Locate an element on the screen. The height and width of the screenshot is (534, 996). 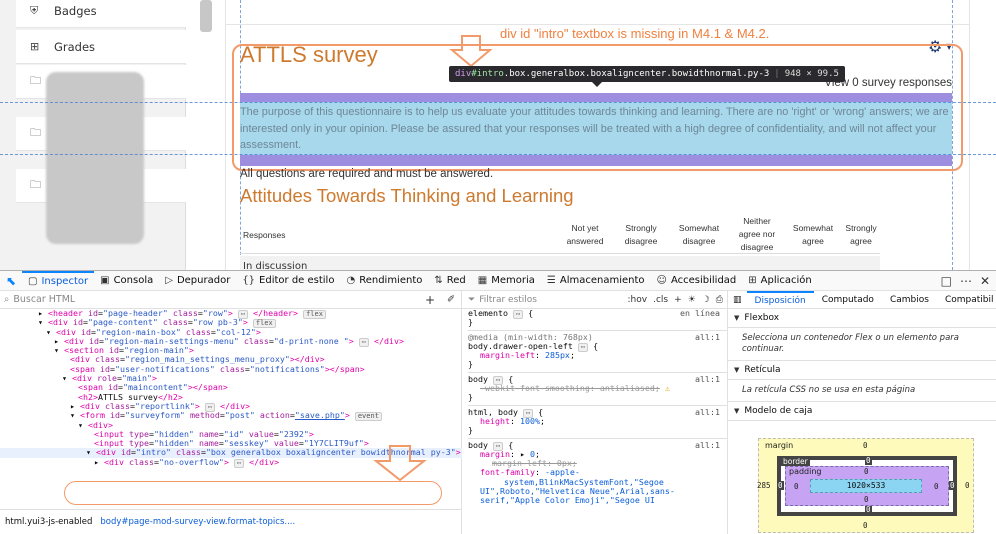
rule-line: elemento ⋯ {en línea is located at coordinates (594, 314).